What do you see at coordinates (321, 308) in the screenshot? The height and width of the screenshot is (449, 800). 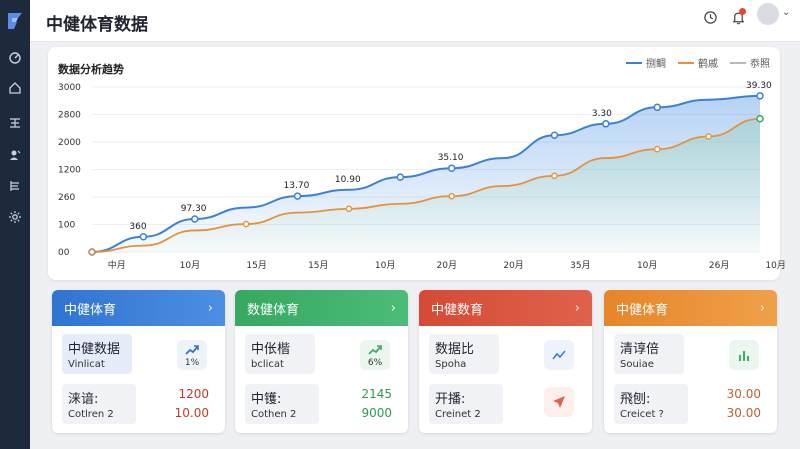 I see `stat-card-header: 数健体育 ›` at bounding box center [321, 308].